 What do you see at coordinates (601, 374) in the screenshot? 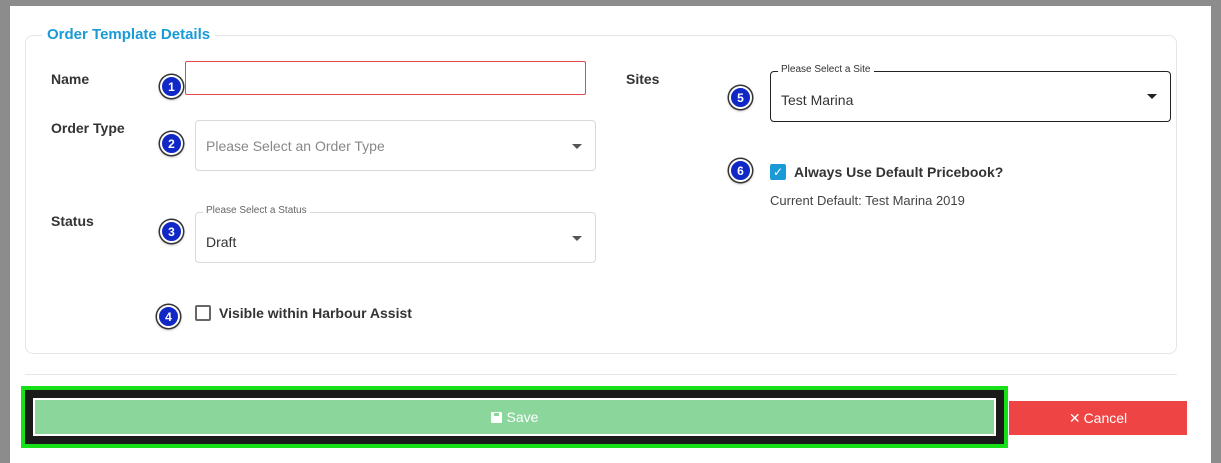
I see `footer-divider` at bounding box center [601, 374].